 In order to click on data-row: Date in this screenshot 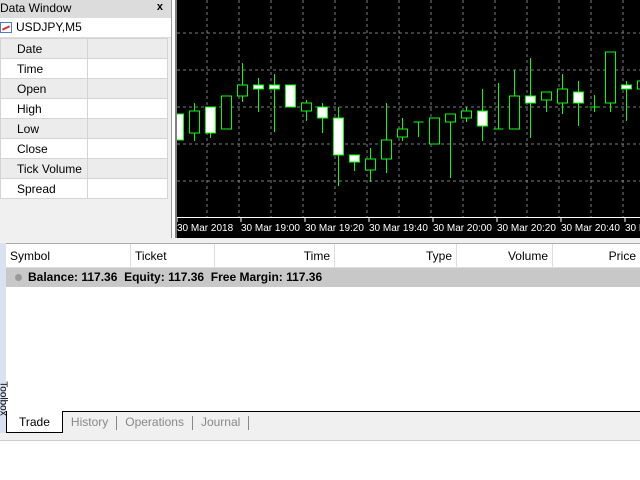, I will do `click(84, 48)`.